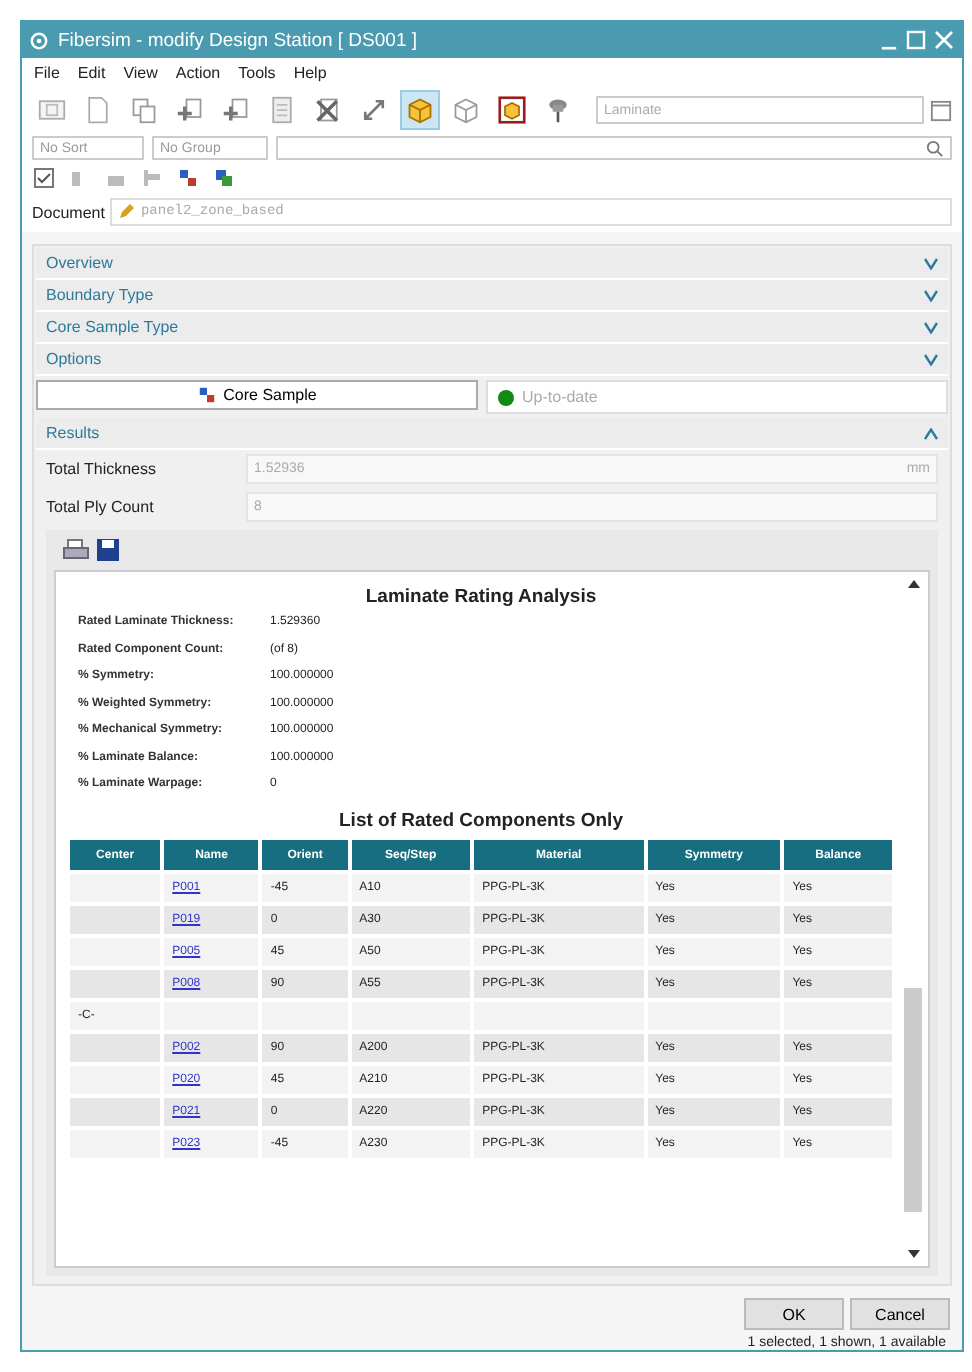 The image size is (972, 1372). What do you see at coordinates (39, 40) in the screenshot?
I see `app-icon` at bounding box center [39, 40].